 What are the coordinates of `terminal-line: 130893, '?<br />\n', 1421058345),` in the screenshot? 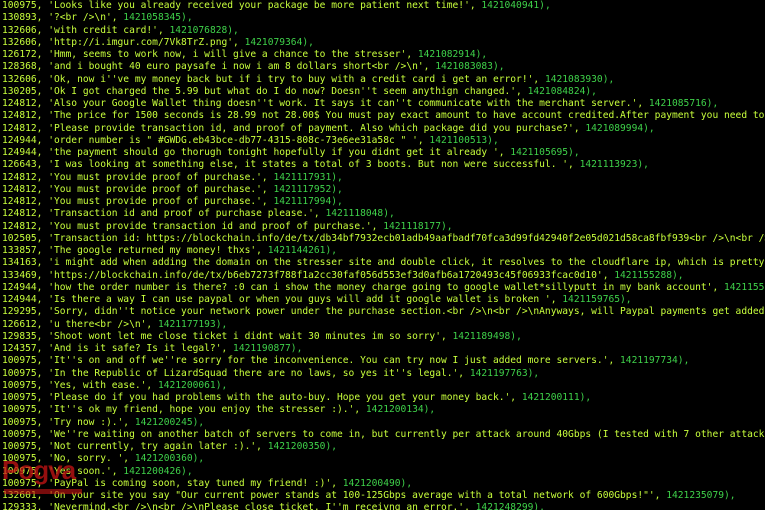 It's located at (382, 18).